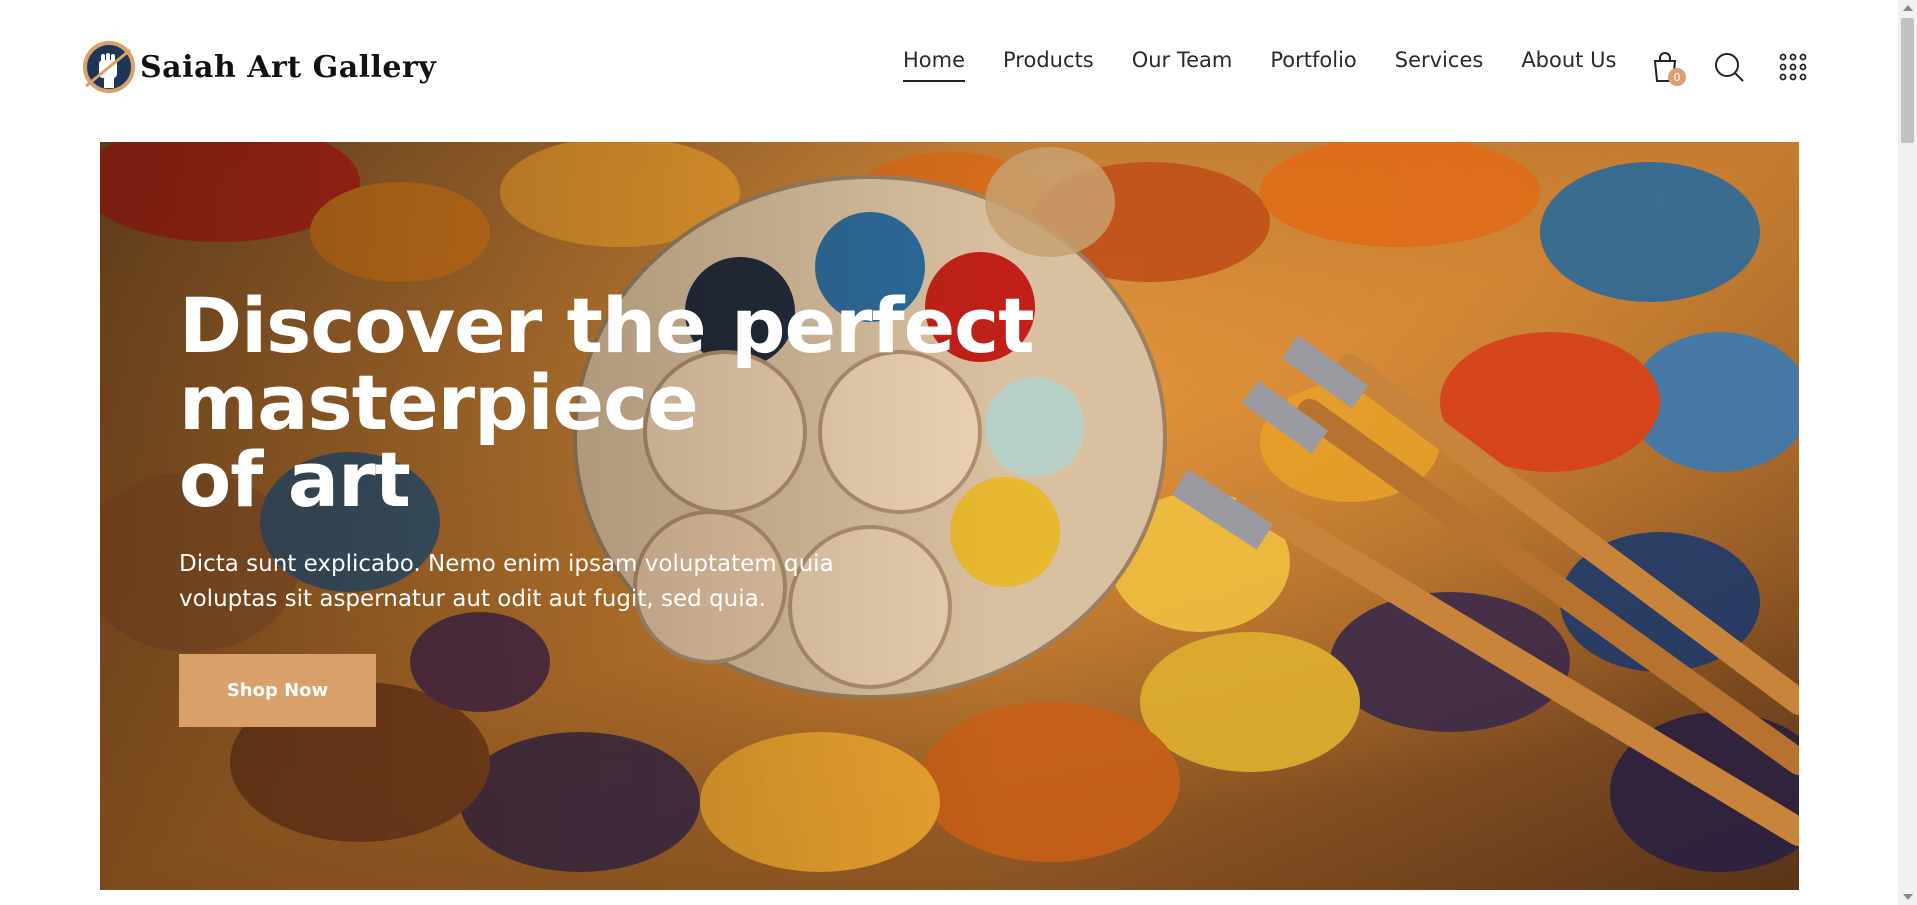 Image resolution: width=1917 pixels, height=905 pixels. I want to click on menu-grid-button, so click(1793, 67).